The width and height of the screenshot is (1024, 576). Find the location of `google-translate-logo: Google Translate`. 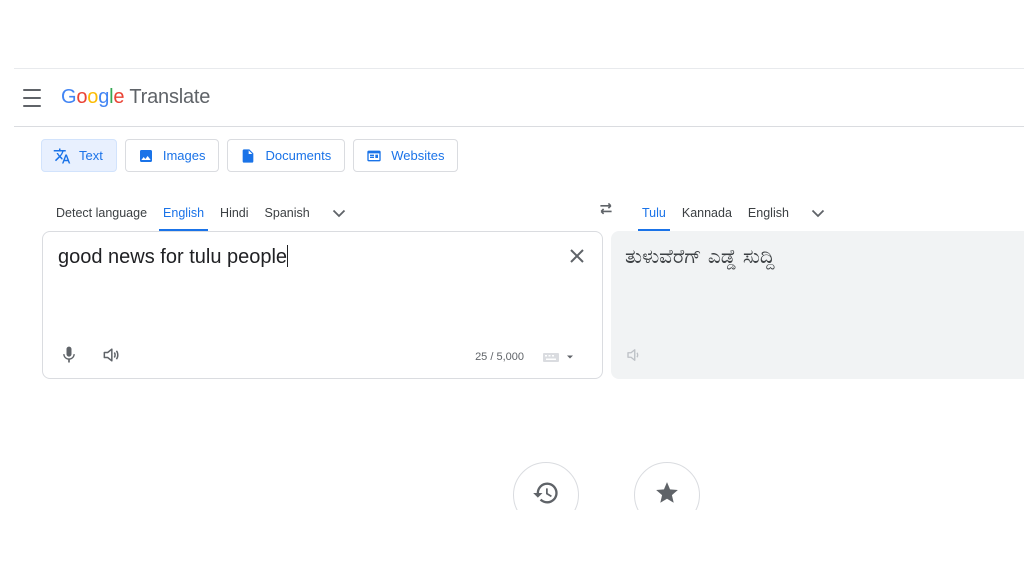

google-translate-logo: Google Translate is located at coordinates (135, 97).